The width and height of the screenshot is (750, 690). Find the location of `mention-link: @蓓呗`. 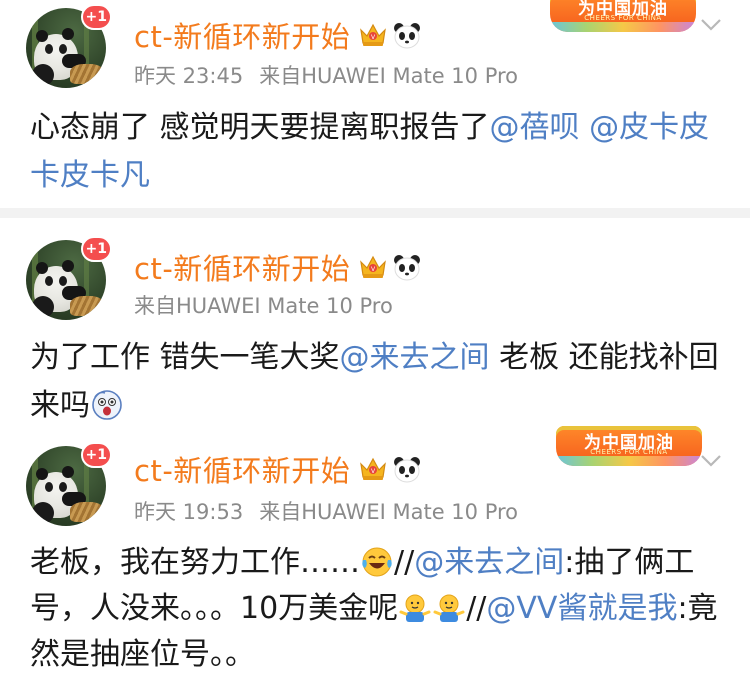

mention-link: @蓓呗 is located at coordinates (535, 127).